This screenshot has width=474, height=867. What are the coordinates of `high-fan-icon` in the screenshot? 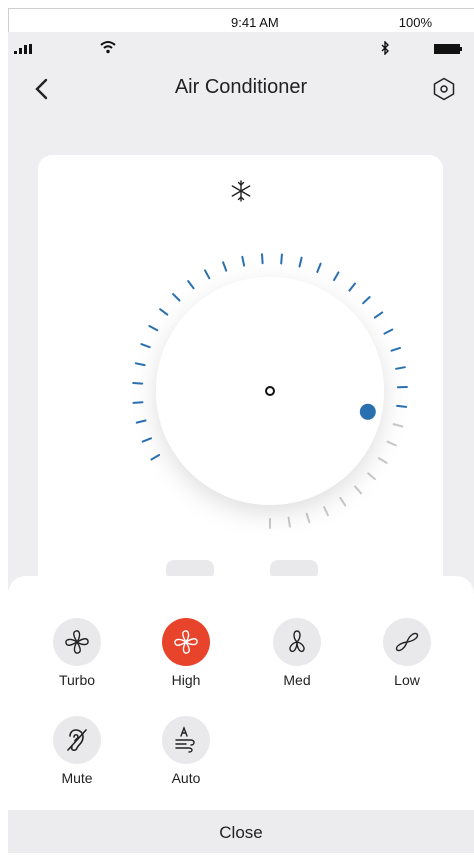 It's located at (186, 642).